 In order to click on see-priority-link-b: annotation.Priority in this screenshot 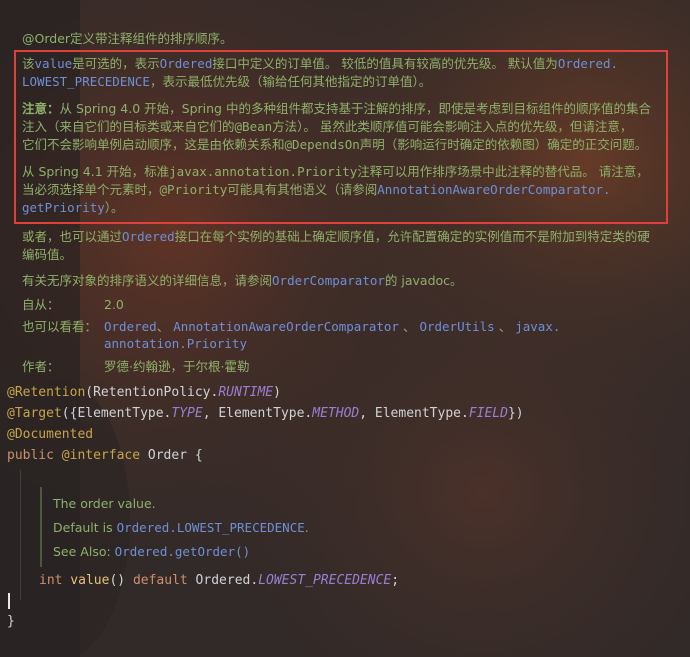, I will do `click(175, 343)`.